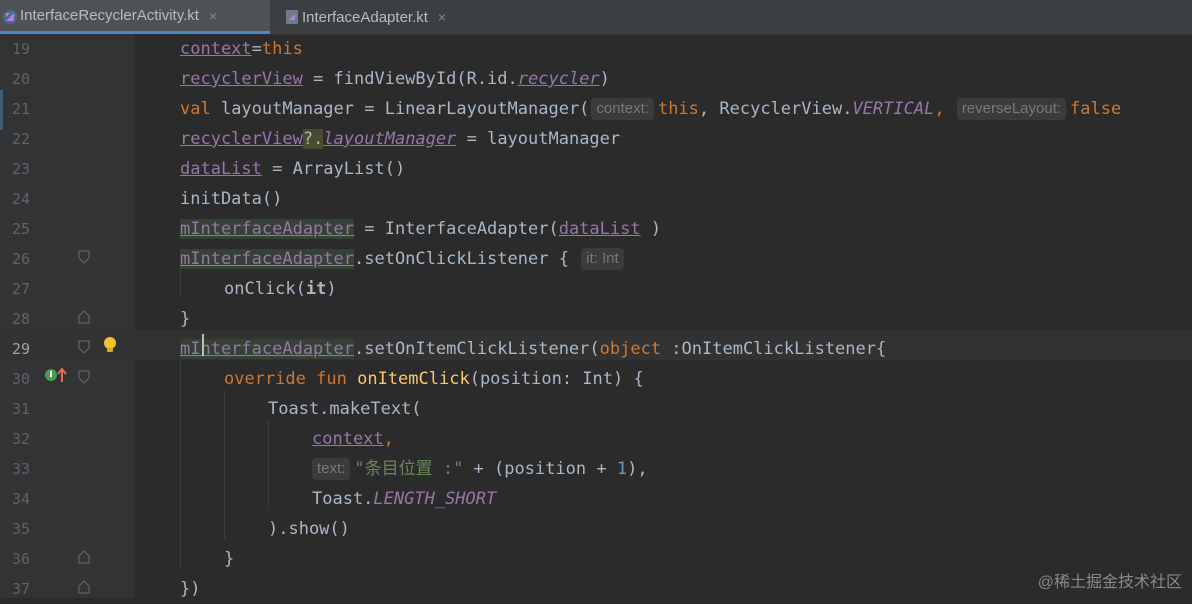 This screenshot has height=604, width=1192. I want to click on code-text: Toast.LENGTH_SHORT, so click(404, 499).